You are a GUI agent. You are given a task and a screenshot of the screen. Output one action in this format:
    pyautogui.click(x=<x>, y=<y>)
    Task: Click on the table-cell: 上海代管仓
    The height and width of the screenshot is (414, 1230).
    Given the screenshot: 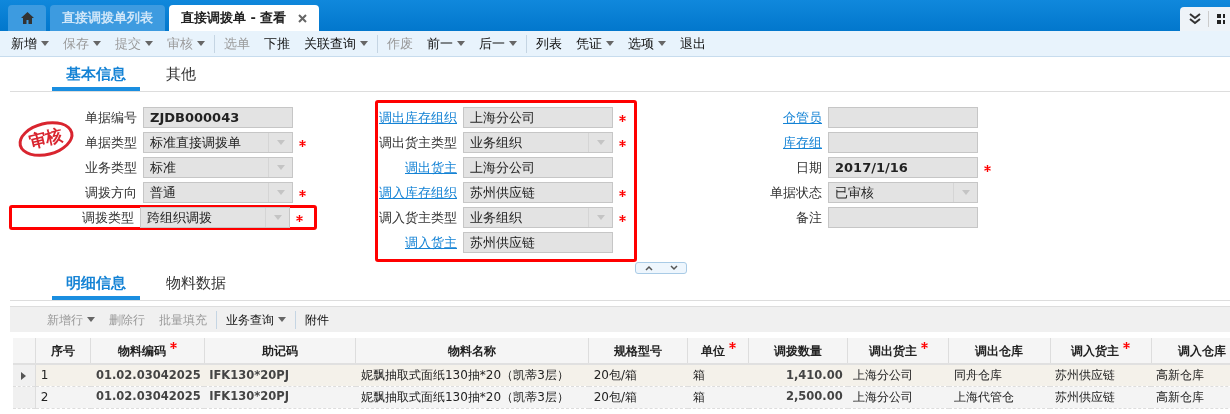 What is the action you would take?
    pyautogui.click(x=999, y=397)
    